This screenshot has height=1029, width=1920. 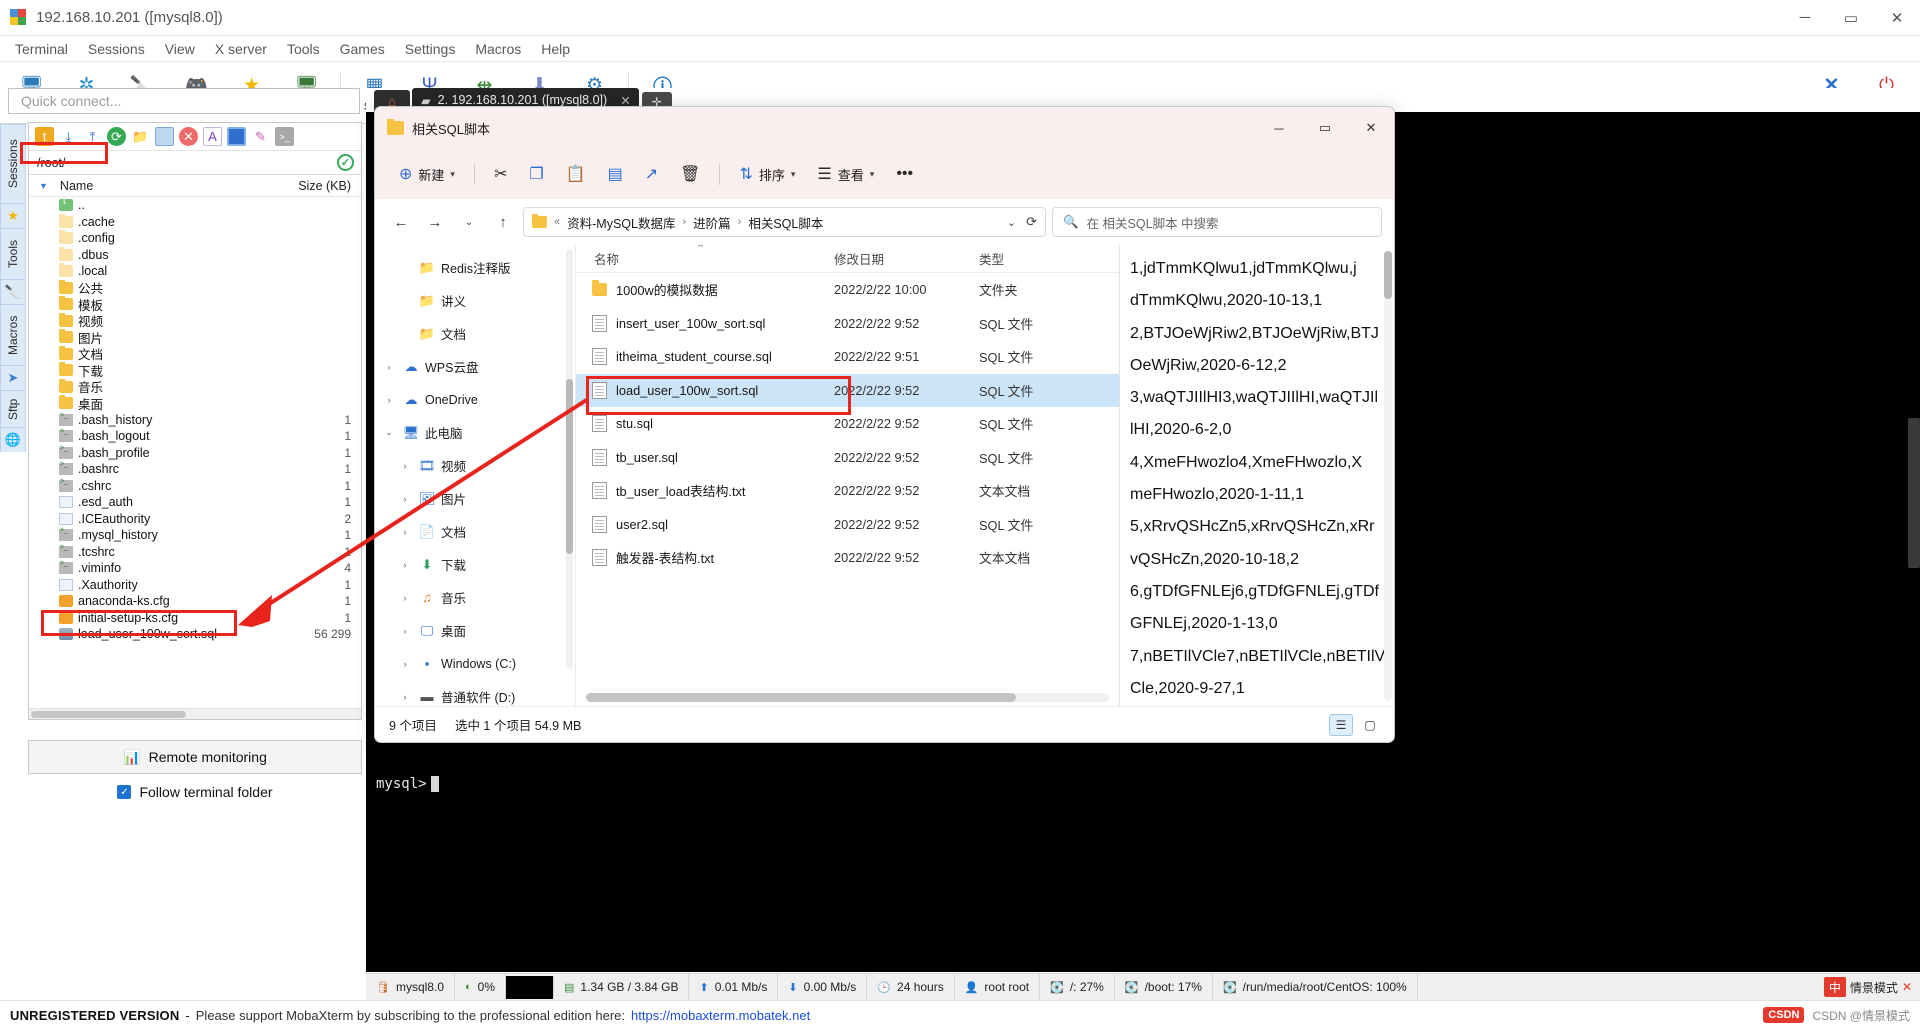 I want to click on more-button: •••, so click(x=904, y=174).